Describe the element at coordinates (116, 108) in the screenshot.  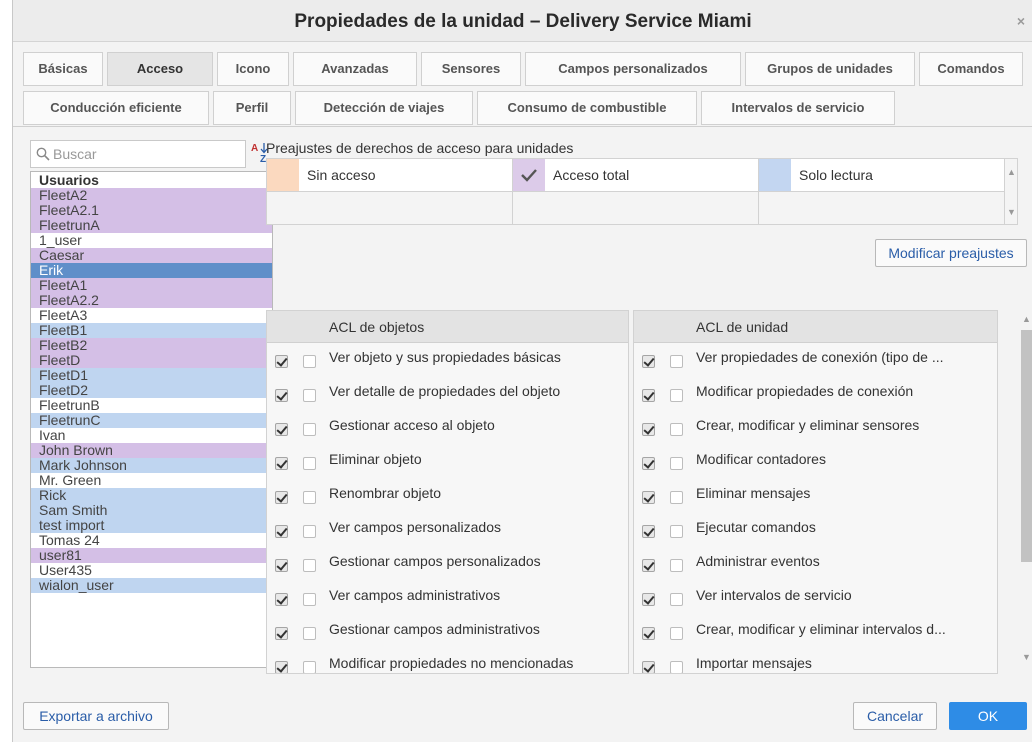
I see `tab-conduccion-eficiente: Conducción eficiente` at that location.